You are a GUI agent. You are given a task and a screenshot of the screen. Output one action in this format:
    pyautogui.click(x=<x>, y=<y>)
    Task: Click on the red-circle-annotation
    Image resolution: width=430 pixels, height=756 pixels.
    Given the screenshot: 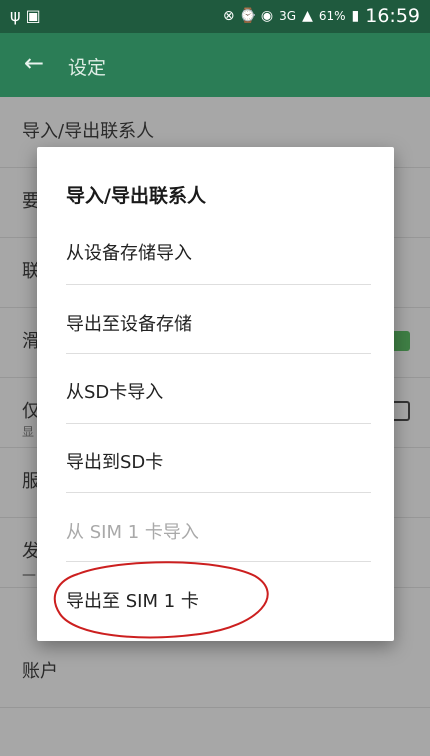 What is the action you would take?
    pyautogui.click(x=161, y=600)
    